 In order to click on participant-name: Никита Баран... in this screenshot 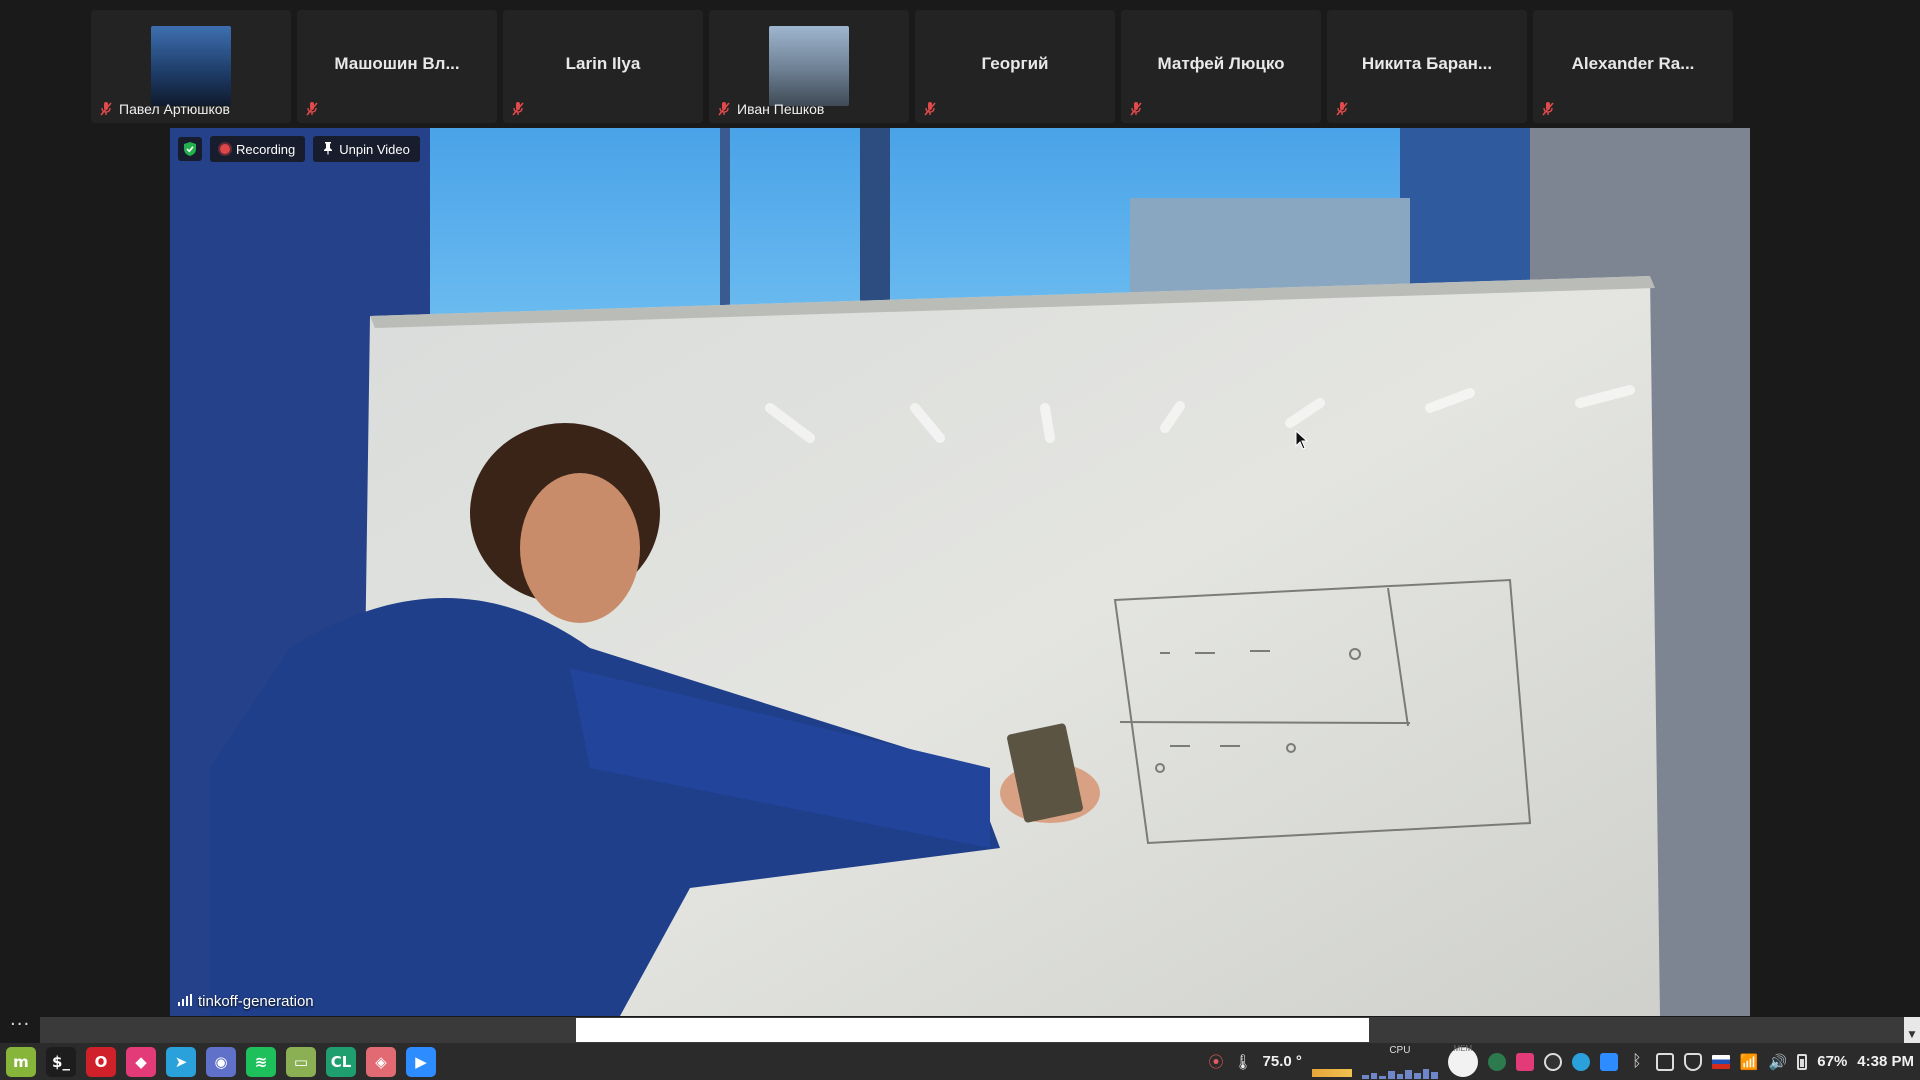, I will do `click(1427, 63)`.